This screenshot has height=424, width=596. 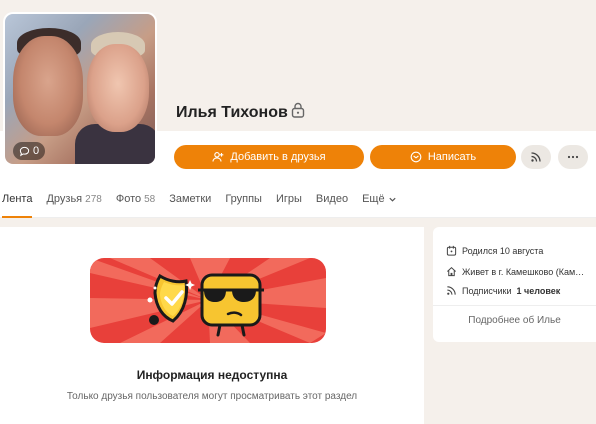 What do you see at coordinates (128, 199) in the screenshot?
I see `tab-label: Фото` at bounding box center [128, 199].